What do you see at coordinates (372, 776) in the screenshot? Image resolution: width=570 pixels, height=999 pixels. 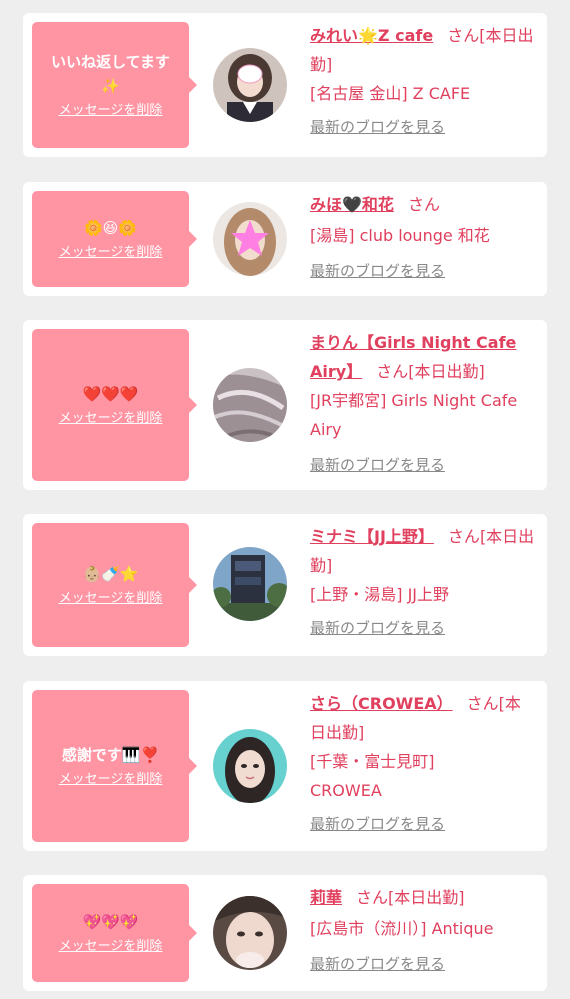 I see `location-text: [千葉・富士見町] CROWEA` at bounding box center [372, 776].